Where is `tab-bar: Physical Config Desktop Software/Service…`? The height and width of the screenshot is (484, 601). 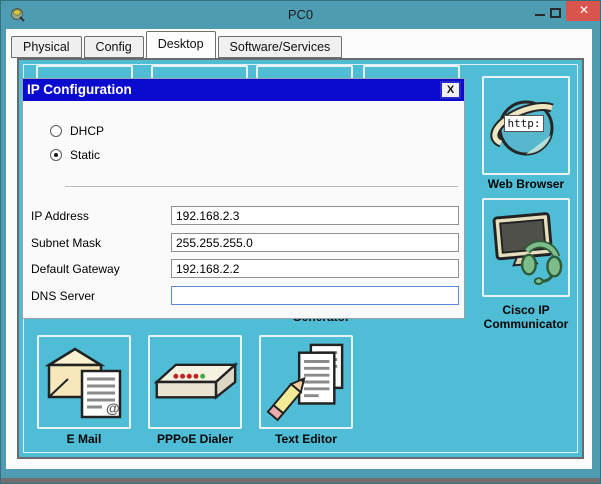 tab-bar: Physical Config Desktop Software/Service… is located at coordinates (177, 44).